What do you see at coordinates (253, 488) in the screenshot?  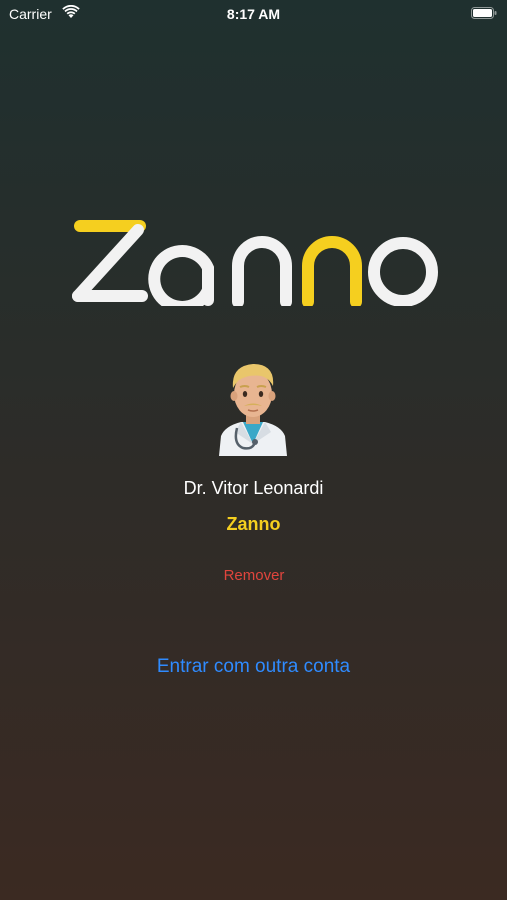 I see `account-user-name: Dr. Vitor Leonardi` at bounding box center [253, 488].